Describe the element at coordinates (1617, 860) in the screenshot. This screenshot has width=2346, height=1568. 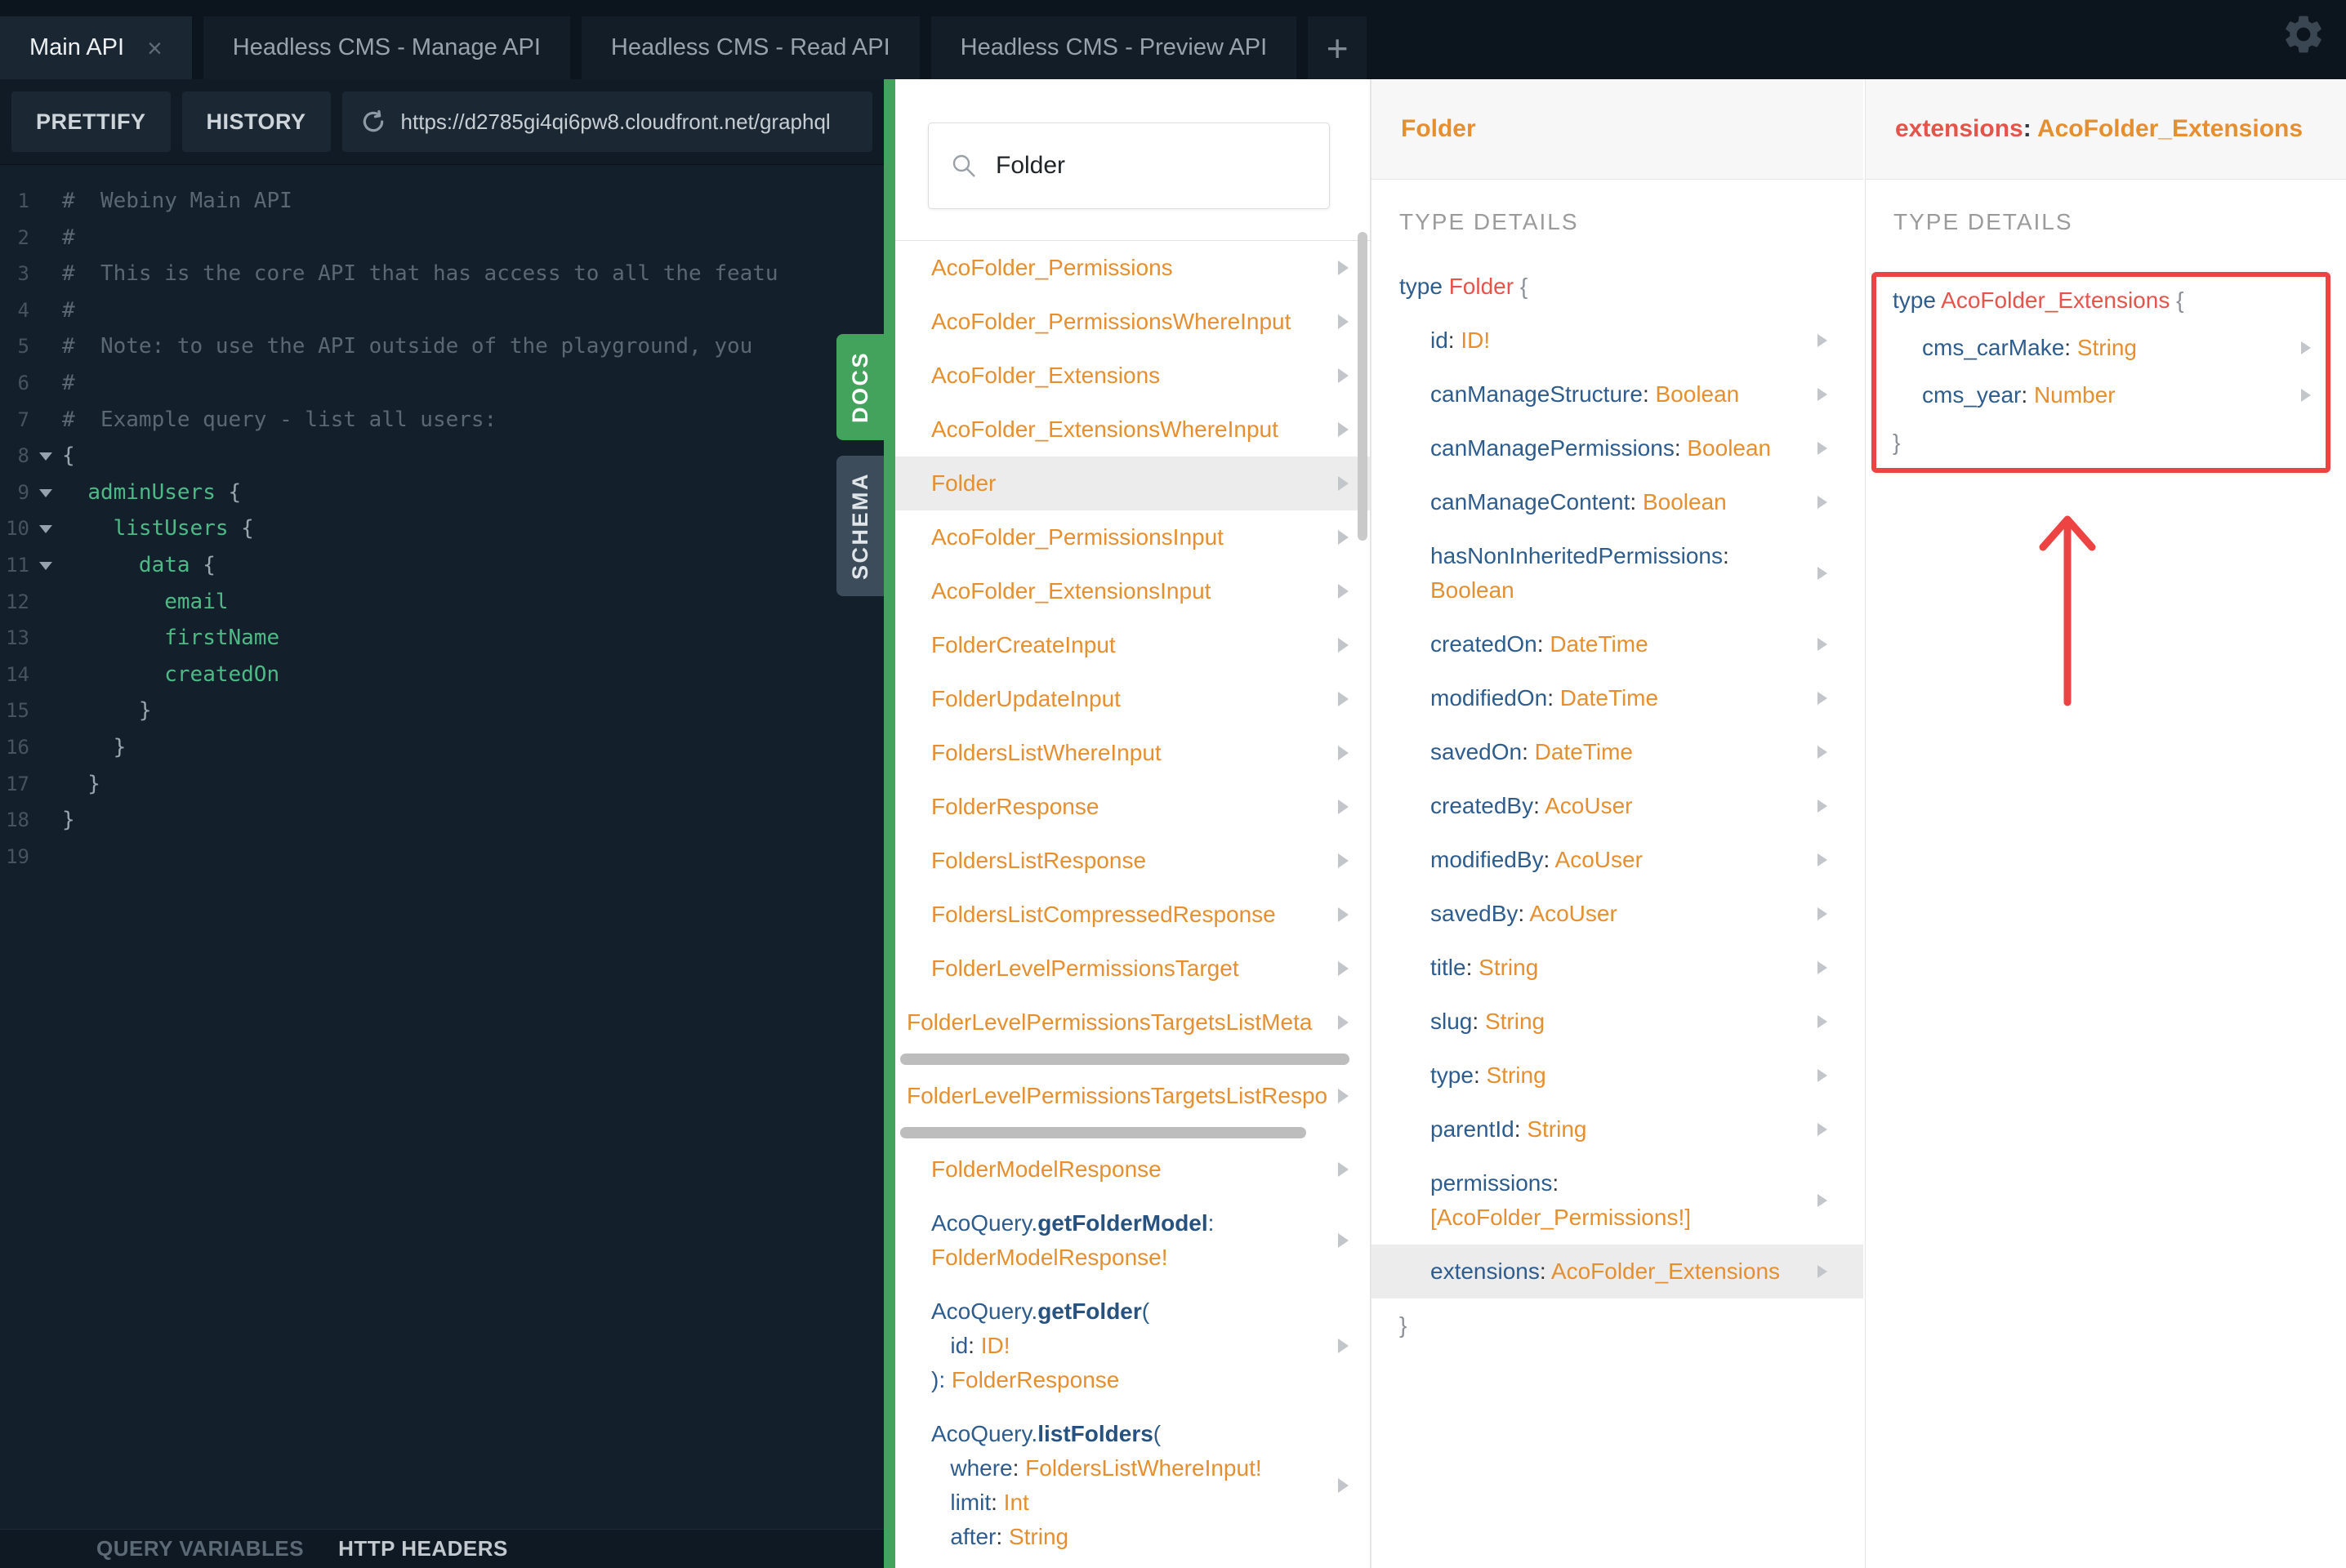
I see `type-field-row: modifiedBy: AcoUser` at that location.